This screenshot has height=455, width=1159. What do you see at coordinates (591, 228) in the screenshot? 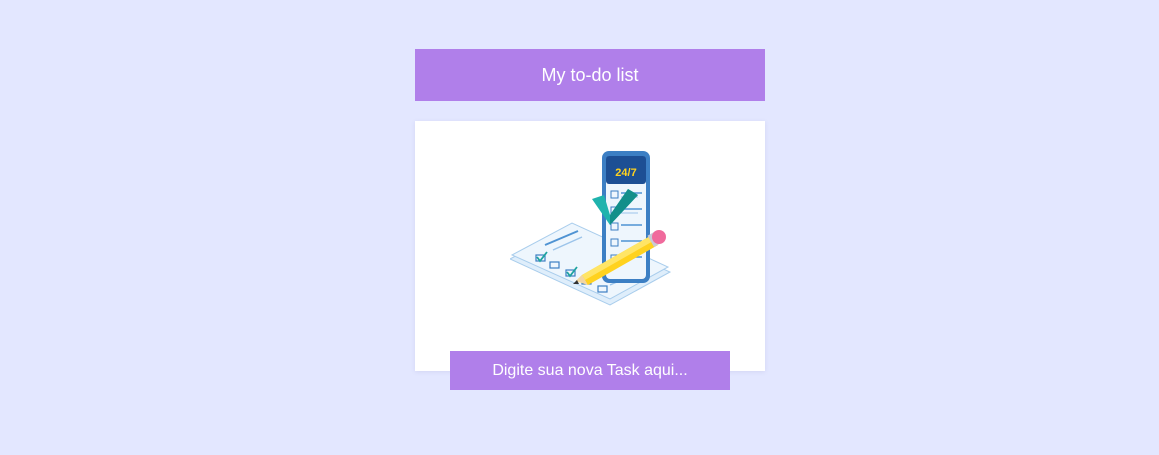
I see `todo-checklist-icon: 24/7` at bounding box center [591, 228].